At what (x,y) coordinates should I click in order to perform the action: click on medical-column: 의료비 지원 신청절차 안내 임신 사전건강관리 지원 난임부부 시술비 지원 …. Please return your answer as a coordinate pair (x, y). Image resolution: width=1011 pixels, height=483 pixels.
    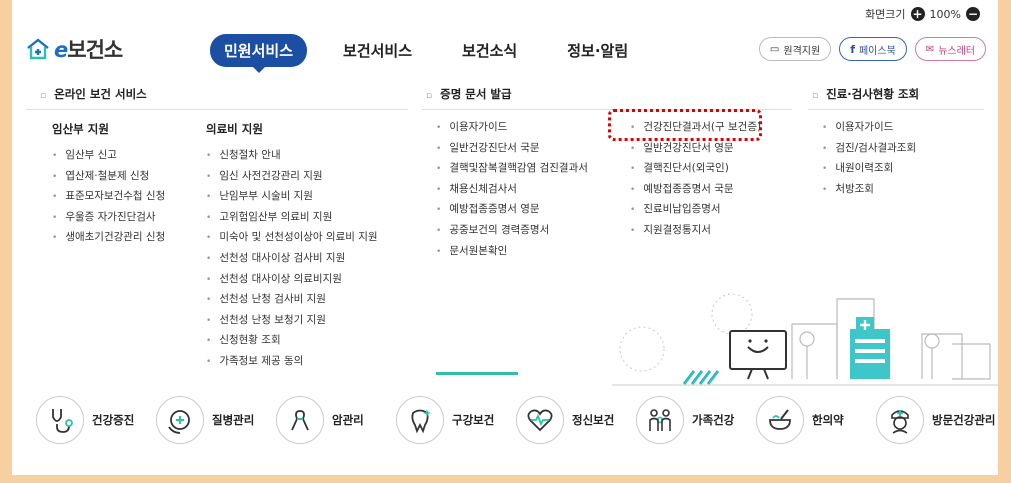
    Looking at the image, I should click on (292, 246).